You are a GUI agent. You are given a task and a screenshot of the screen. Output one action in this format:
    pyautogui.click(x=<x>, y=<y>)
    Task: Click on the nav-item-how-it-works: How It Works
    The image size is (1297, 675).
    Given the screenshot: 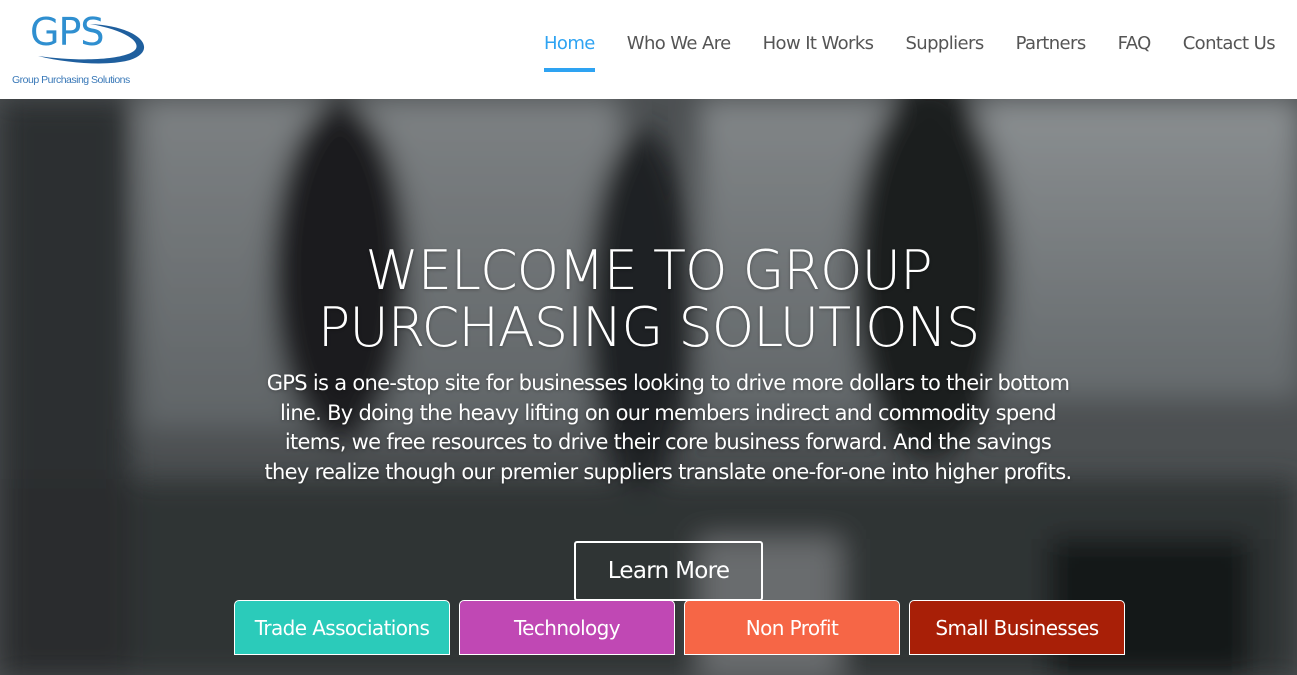 What is the action you would take?
    pyautogui.click(x=818, y=53)
    